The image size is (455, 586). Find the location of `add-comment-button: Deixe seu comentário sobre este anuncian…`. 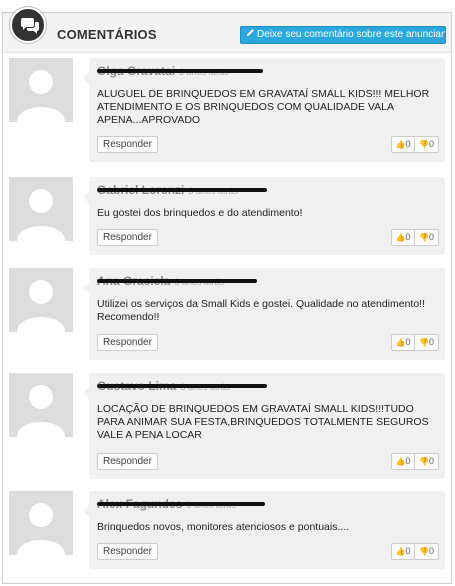

add-comment-button: Deixe seu comentário sobre este anuncian… is located at coordinates (343, 35).